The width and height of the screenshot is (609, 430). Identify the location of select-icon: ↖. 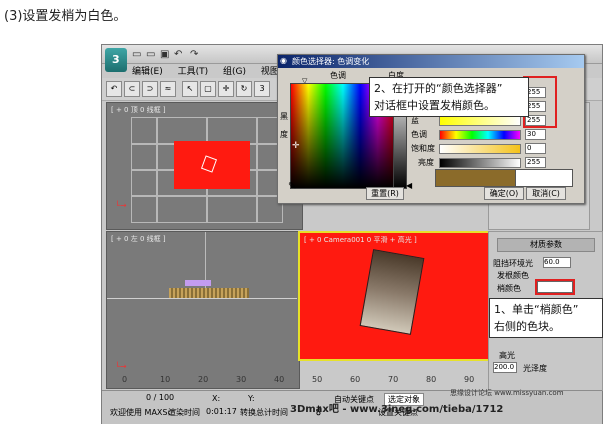
(190, 89).